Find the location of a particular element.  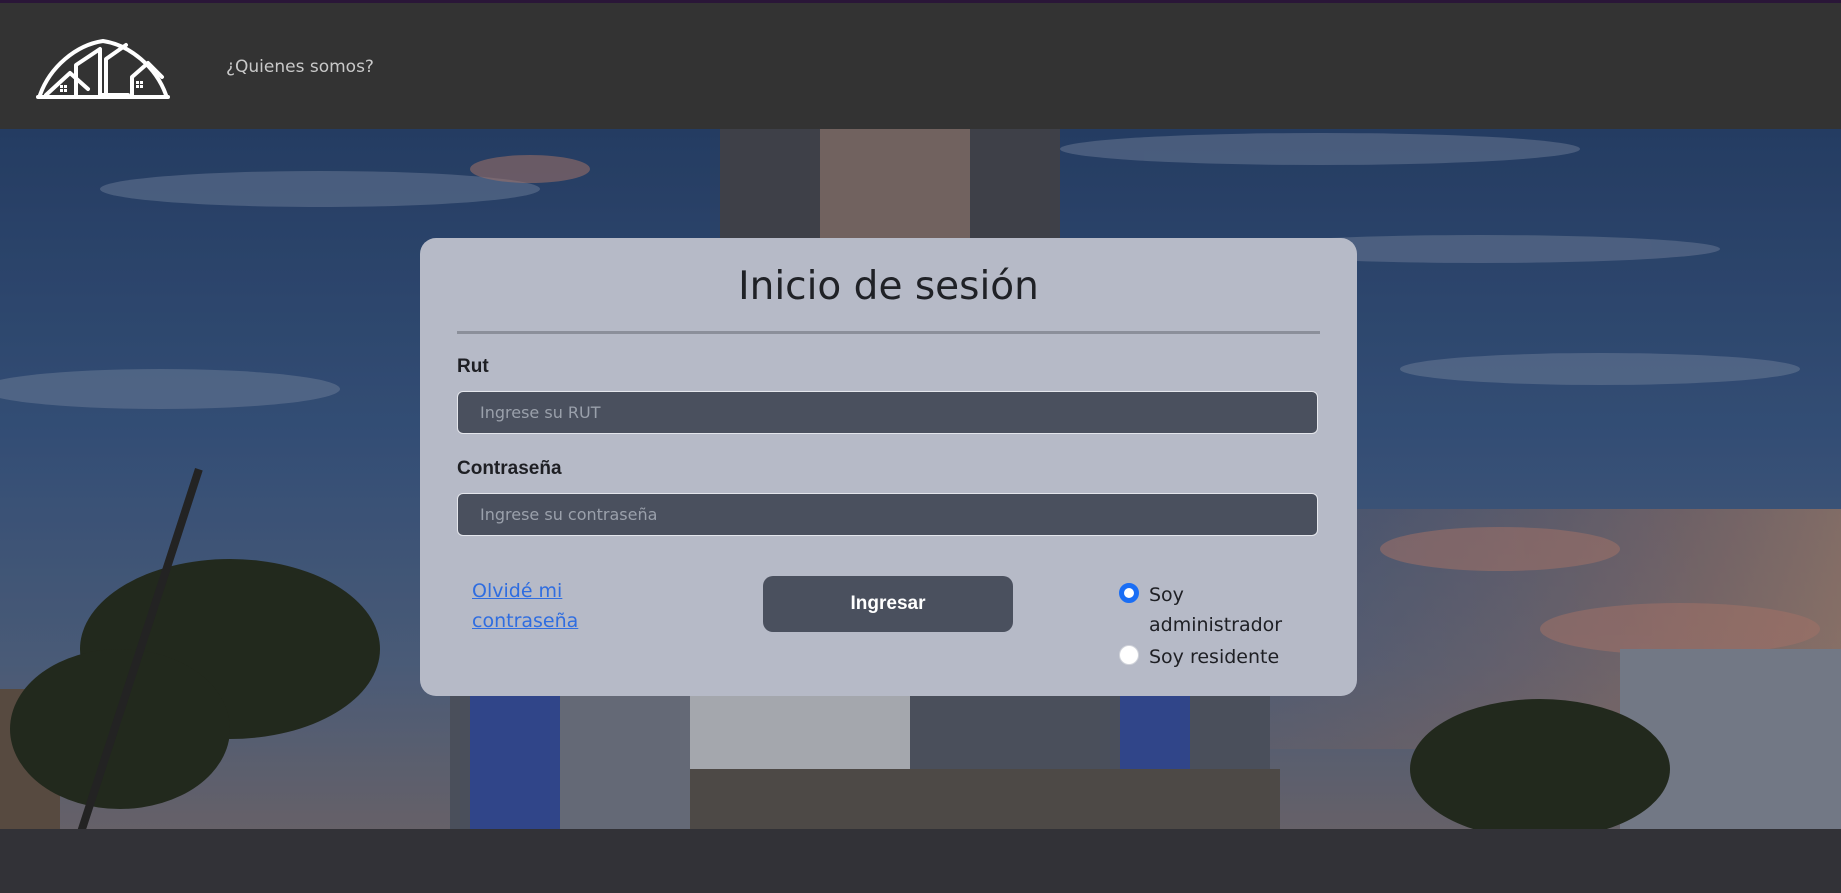

navbar: ¿Quienes somos? is located at coordinates (920, 66).